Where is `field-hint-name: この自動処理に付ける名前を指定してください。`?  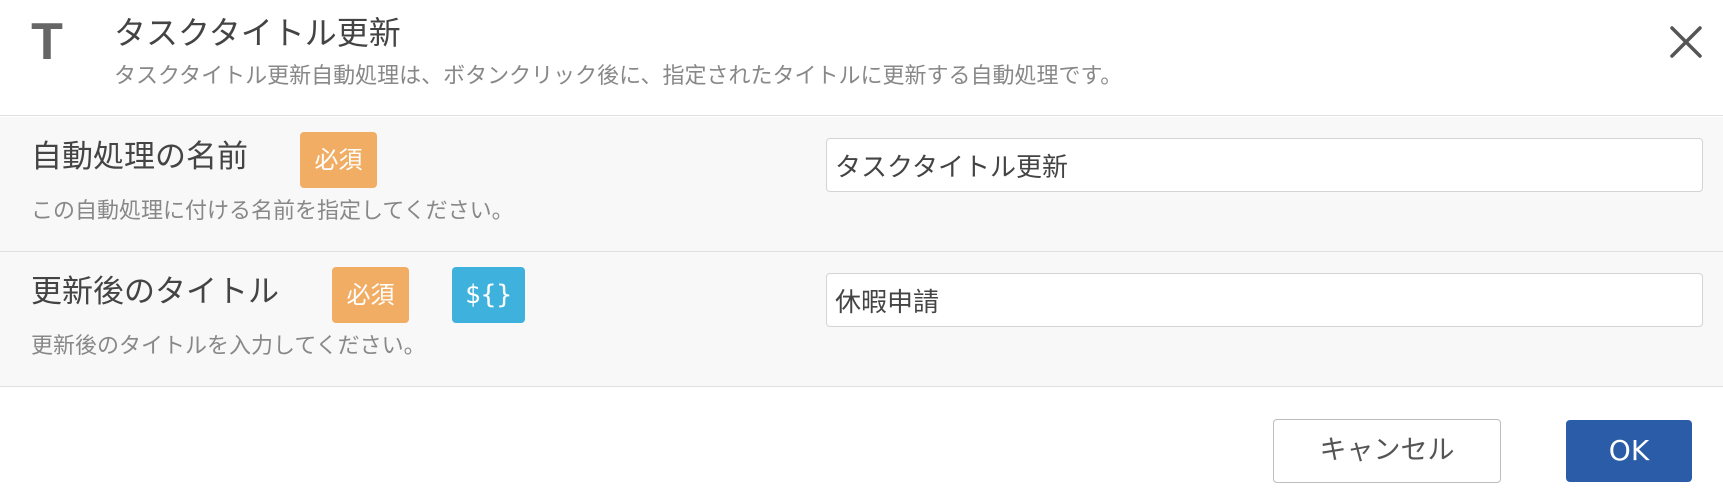 field-hint-name: この自動処理に付ける名前を指定してください。 is located at coordinates (272, 211).